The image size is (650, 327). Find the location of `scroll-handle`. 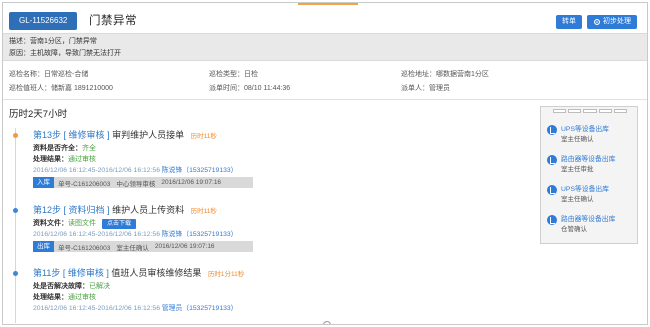

scroll-handle is located at coordinates (327, 322).